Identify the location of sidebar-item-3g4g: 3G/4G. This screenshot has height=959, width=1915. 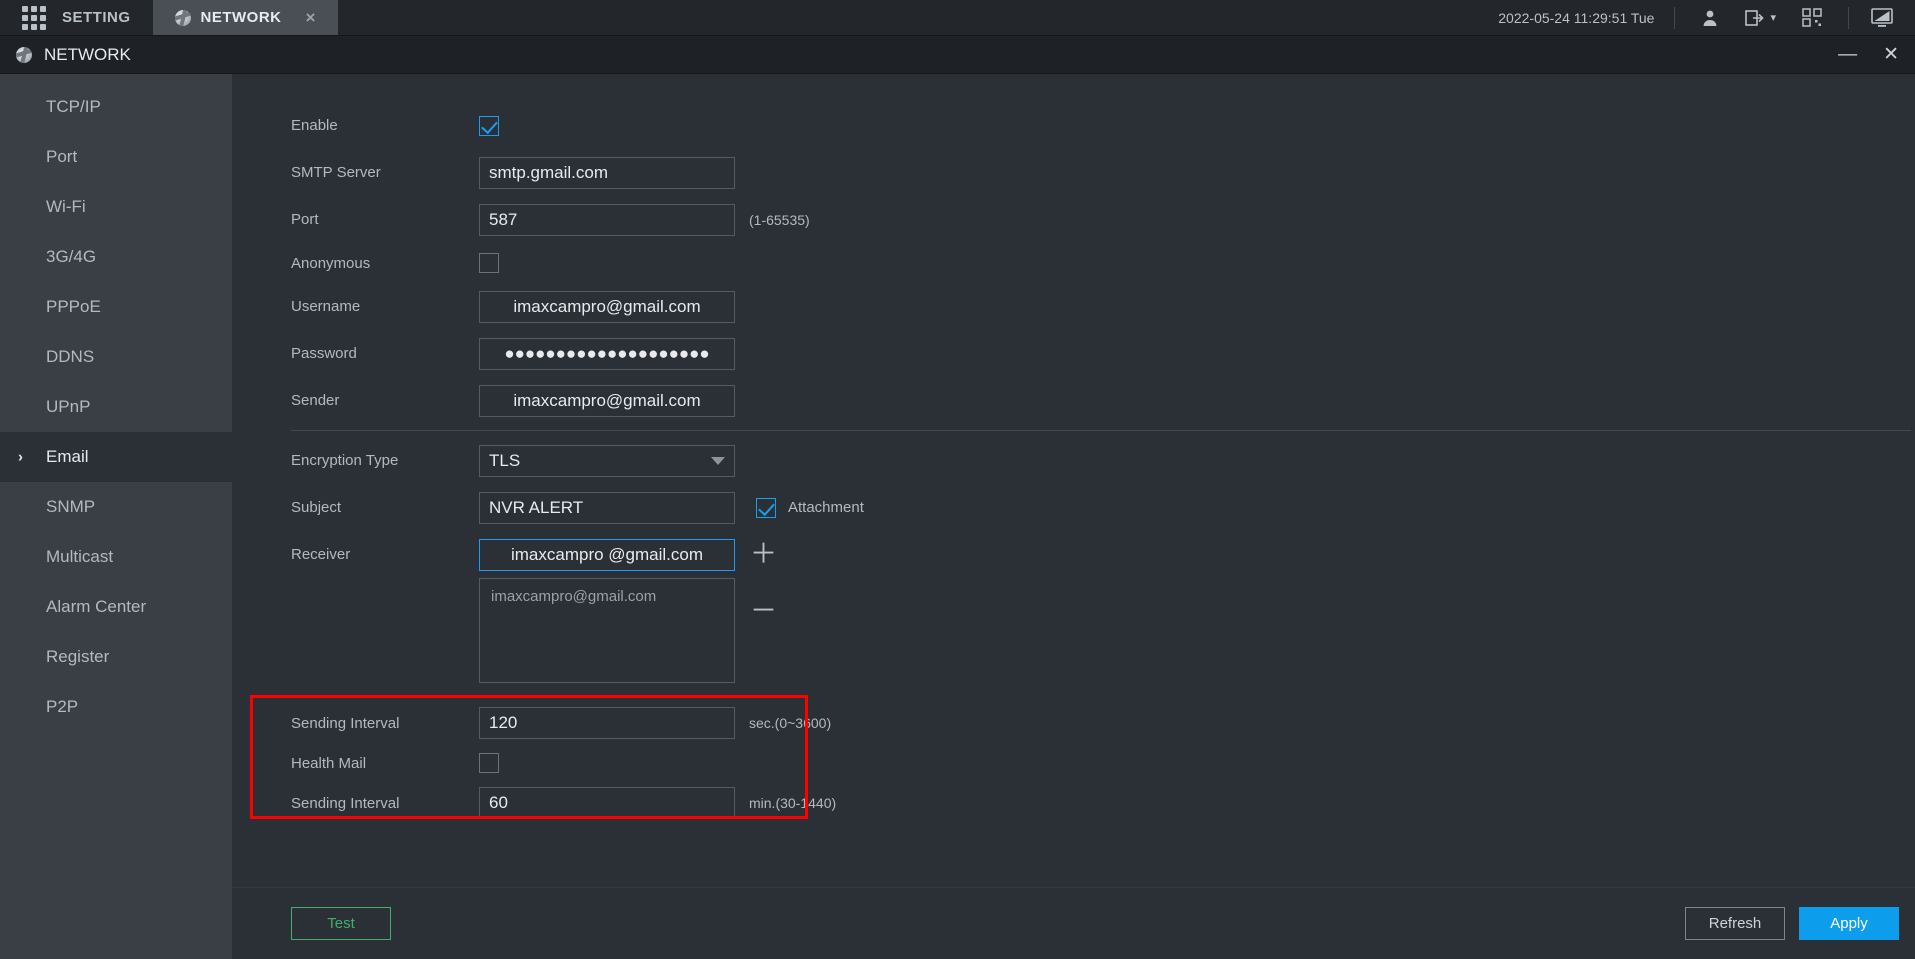
(116, 257).